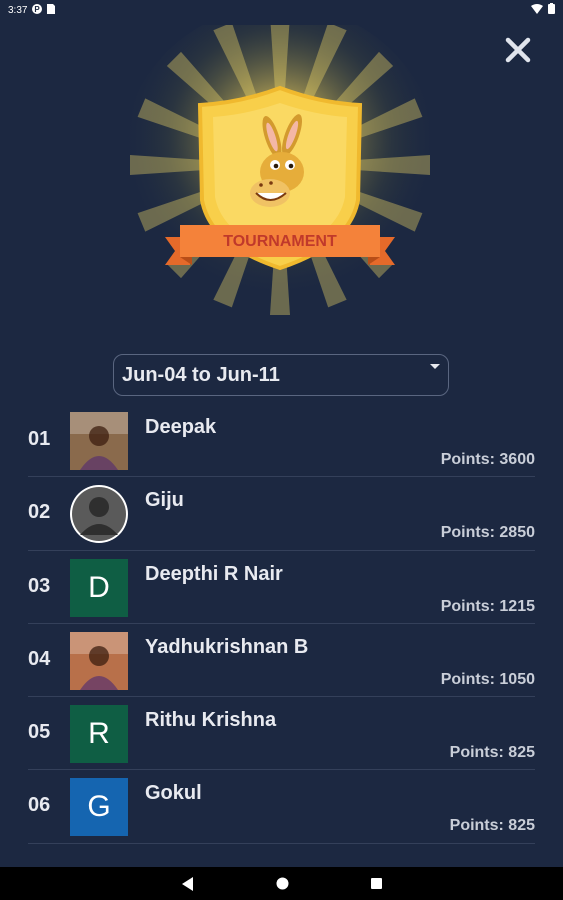  What do you see at coordinates (39, 585) in the screenshot?
I see `rank-number: 03` at bounding box center [39, 585].